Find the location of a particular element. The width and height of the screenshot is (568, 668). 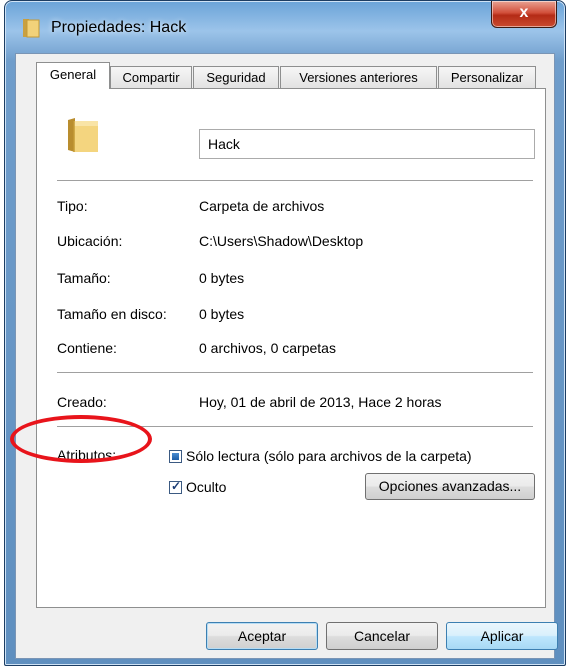

apply-button: Aplicar is located at coordinates (502, 636).